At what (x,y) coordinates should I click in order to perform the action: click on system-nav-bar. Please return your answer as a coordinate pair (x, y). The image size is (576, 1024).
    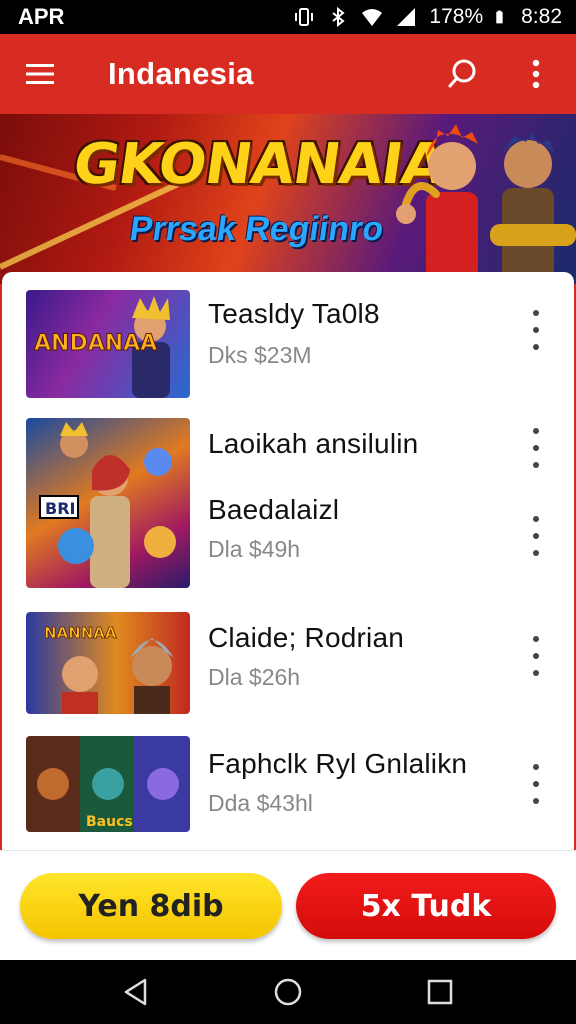
    Looking at the image, I should click on (288, 992).